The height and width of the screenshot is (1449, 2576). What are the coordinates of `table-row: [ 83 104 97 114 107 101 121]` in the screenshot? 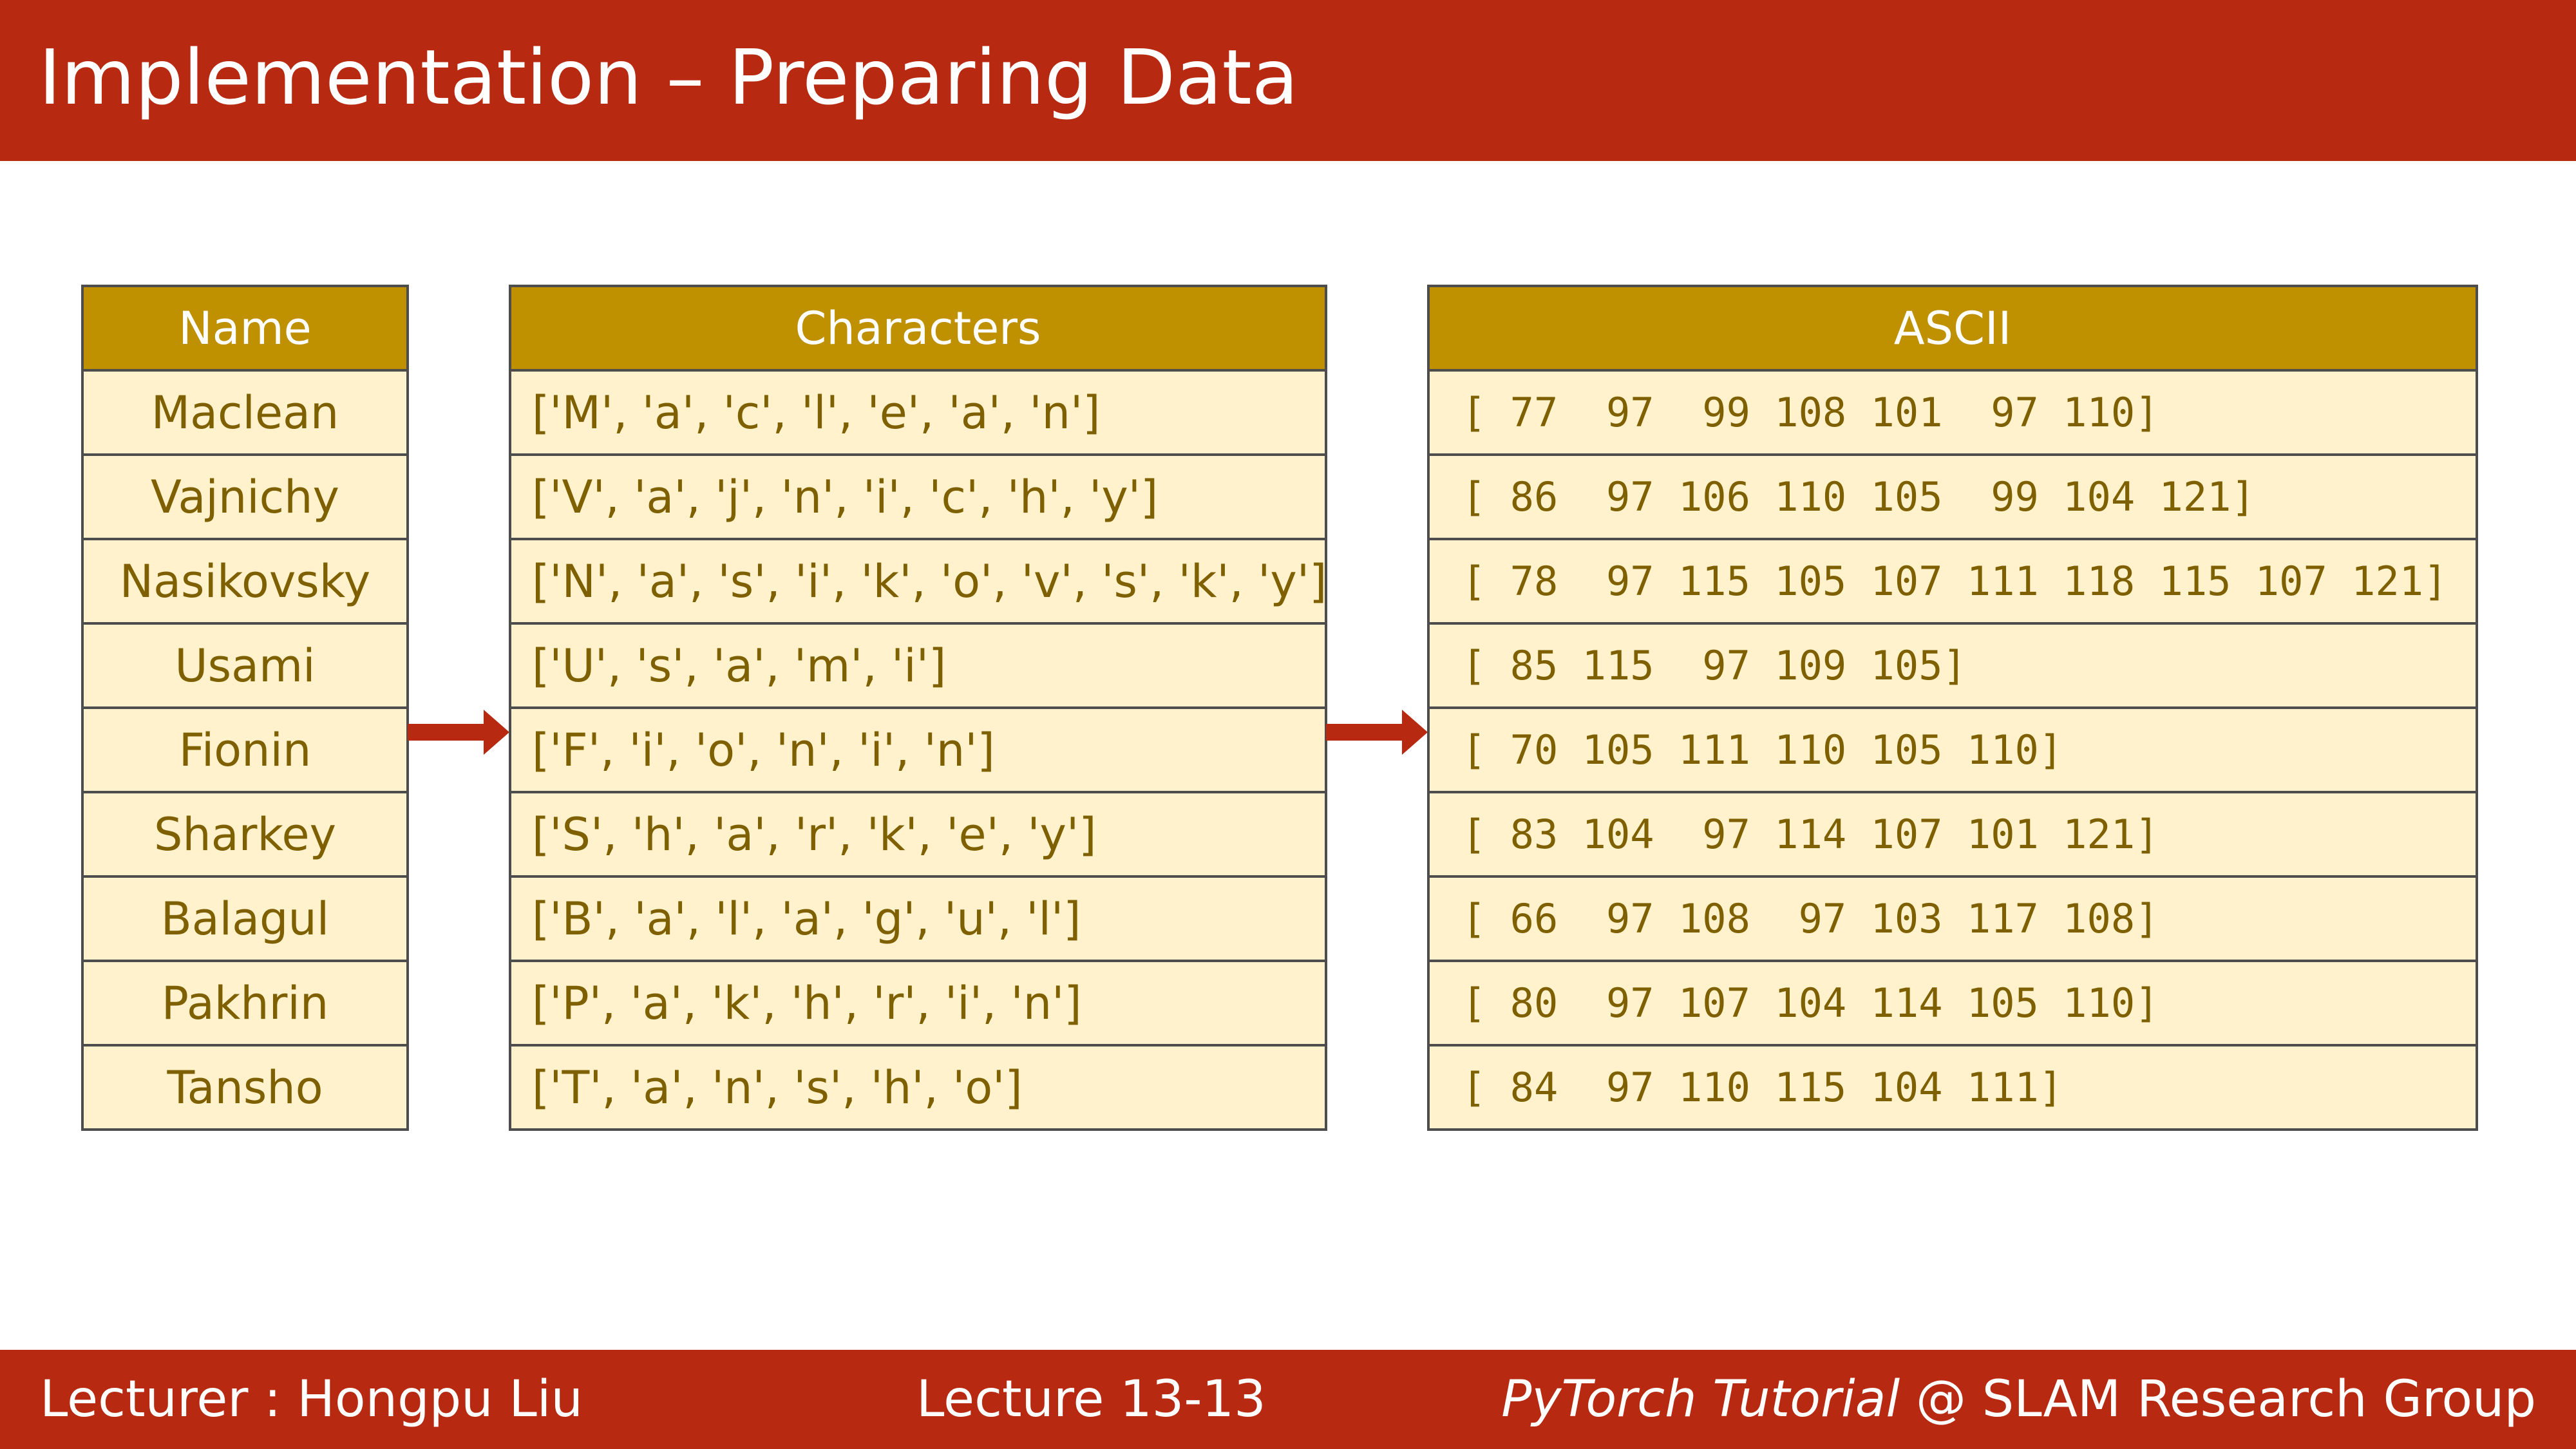 It's located at (1952, 835).